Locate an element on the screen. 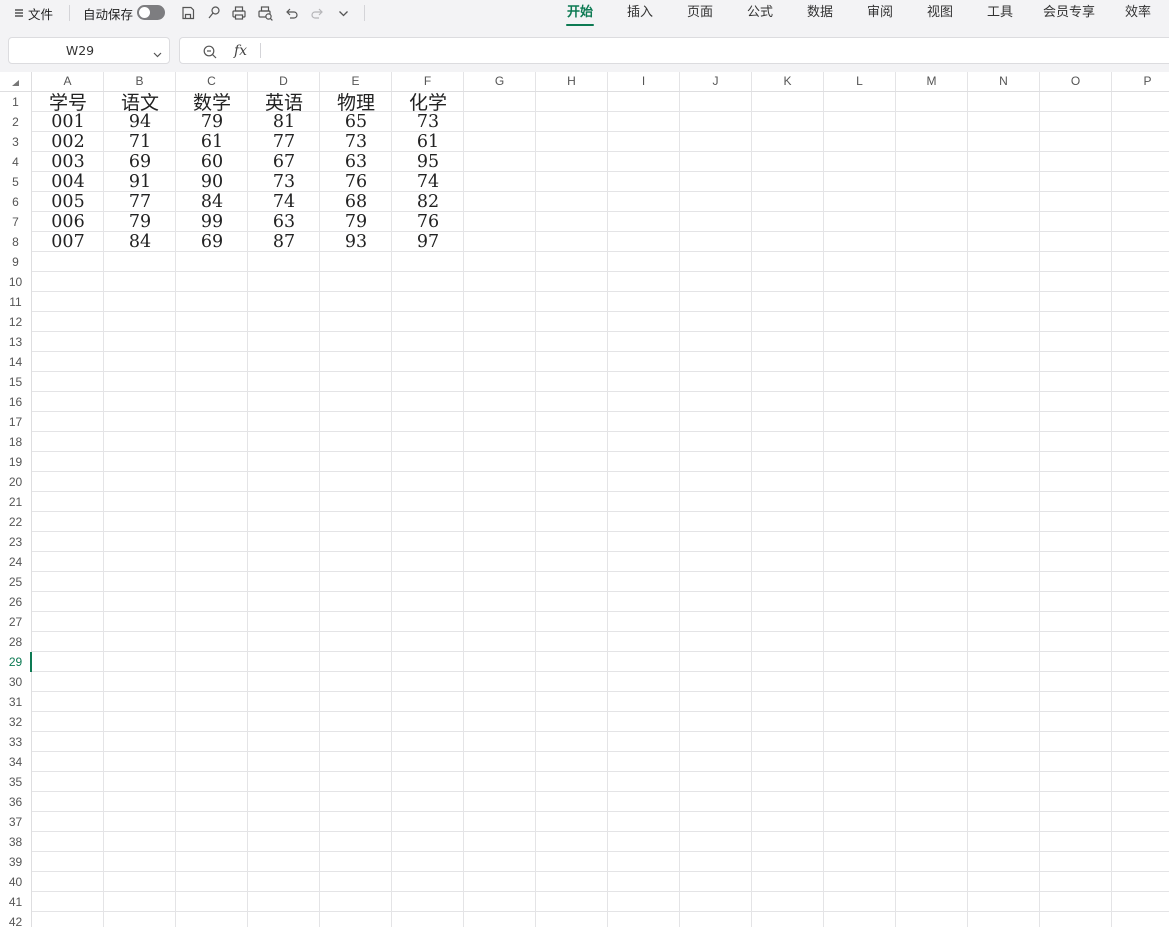 Image resolution: width=1169 pixels, height=927 pixels. cell-b5: 91 is located at coordinates (140, 182).